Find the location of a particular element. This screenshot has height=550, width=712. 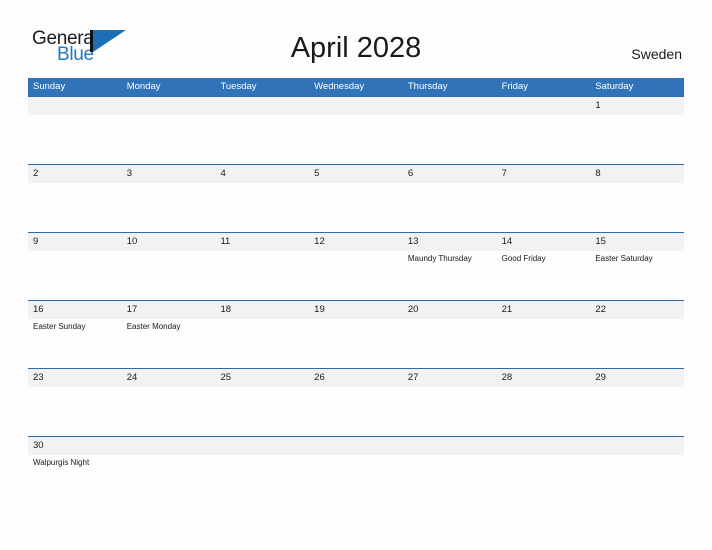

week-daynumber-band: 16 17 18 19 20 21 22 is located at coordinates (356, 310).